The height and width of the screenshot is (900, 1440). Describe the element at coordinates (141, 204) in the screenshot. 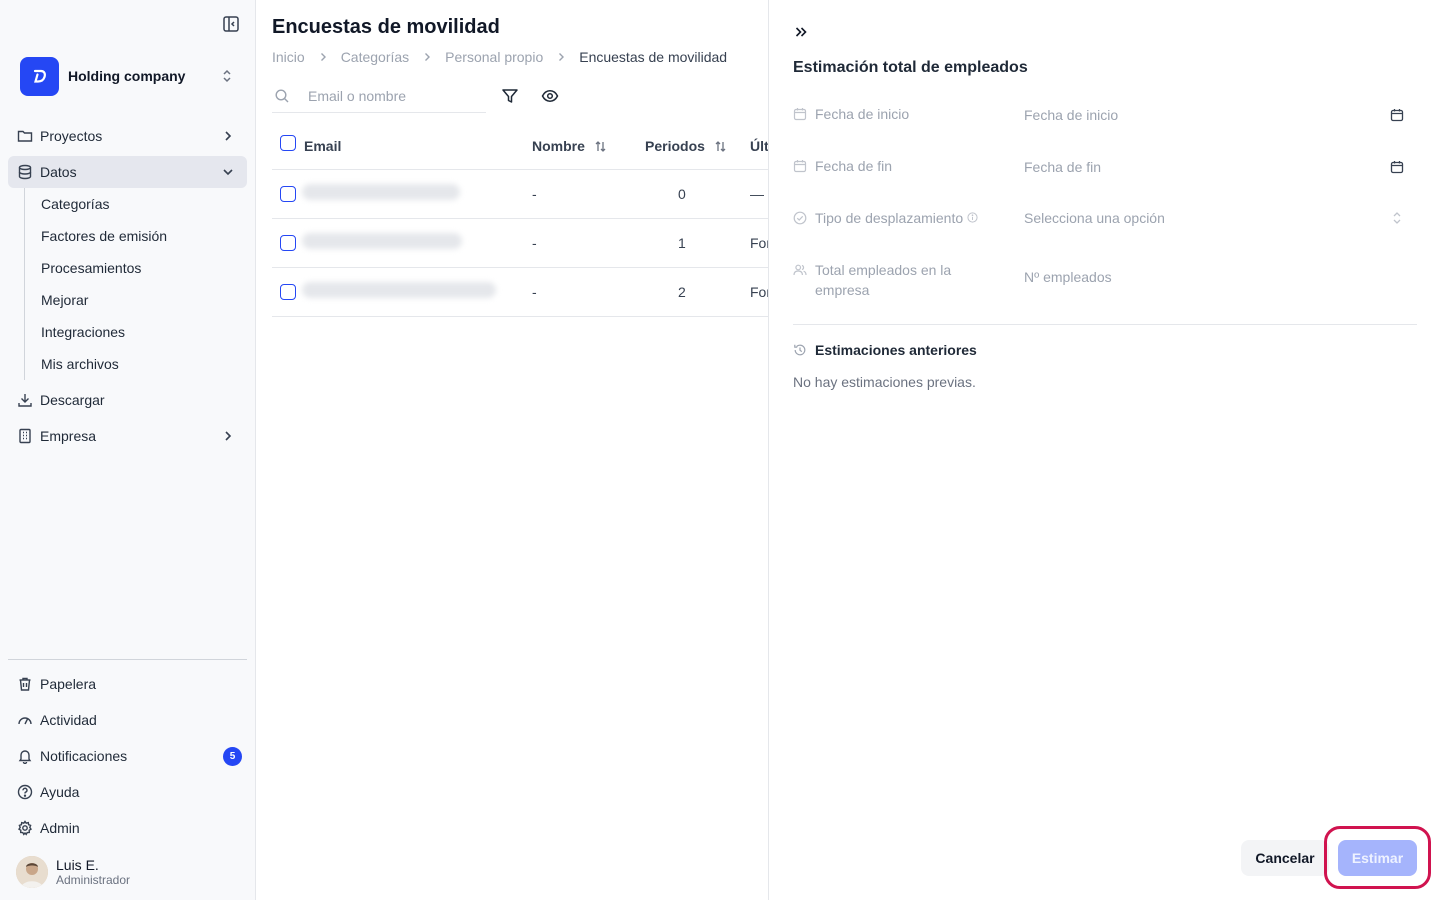

I see `subnav-item-categorias: Categorías` at that location.